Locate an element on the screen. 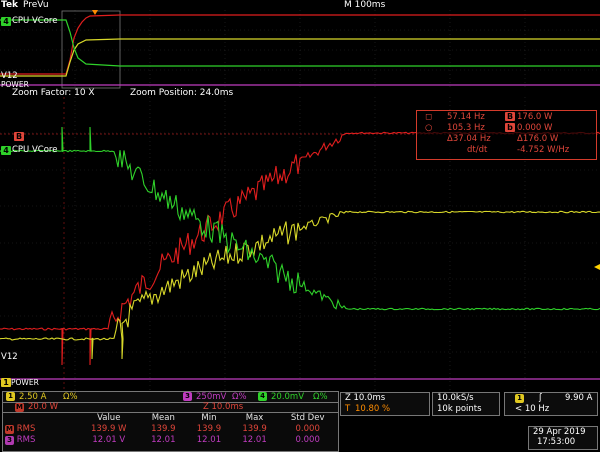 The width and height of the screenshot is (600, 452). trigger-ch-chip: 1 is located at coordinates (519, 398).